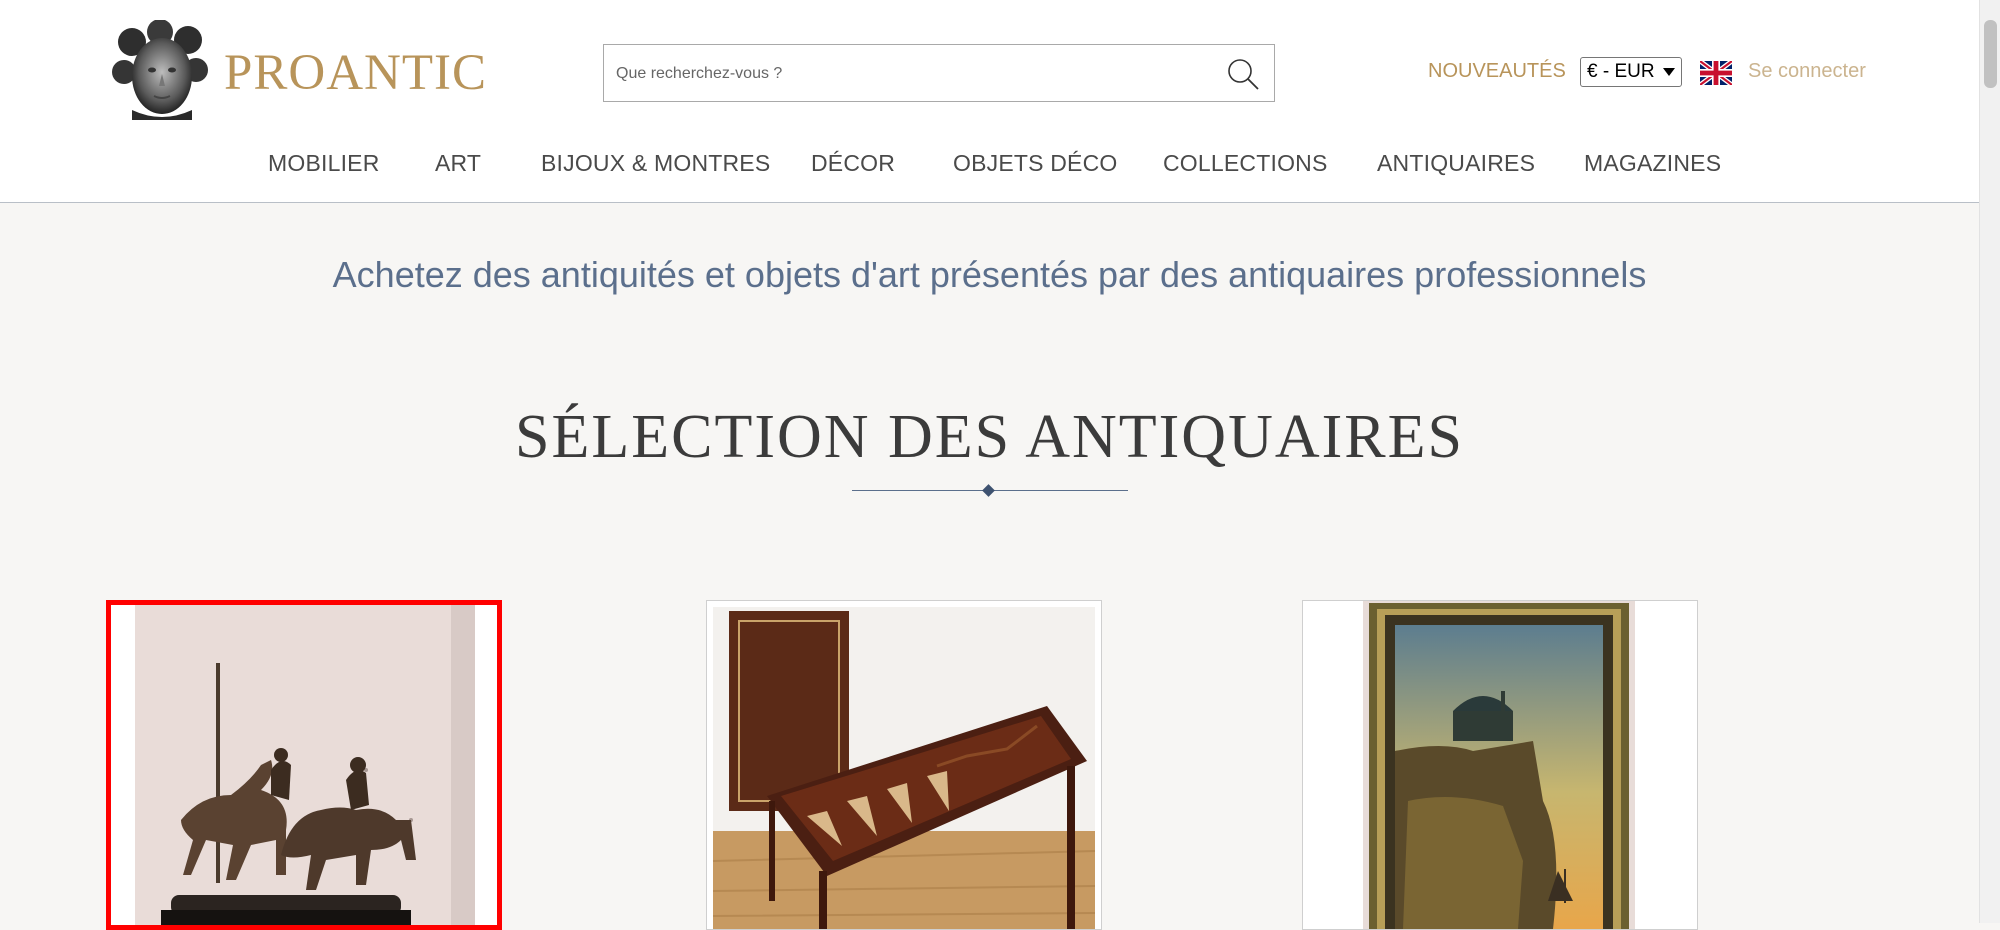 The image size is (2000, 930). What do you see at coordinates (988, 490) in the screenshot?
I see `divider-diamond-icon` at bounding box center [988, 490].